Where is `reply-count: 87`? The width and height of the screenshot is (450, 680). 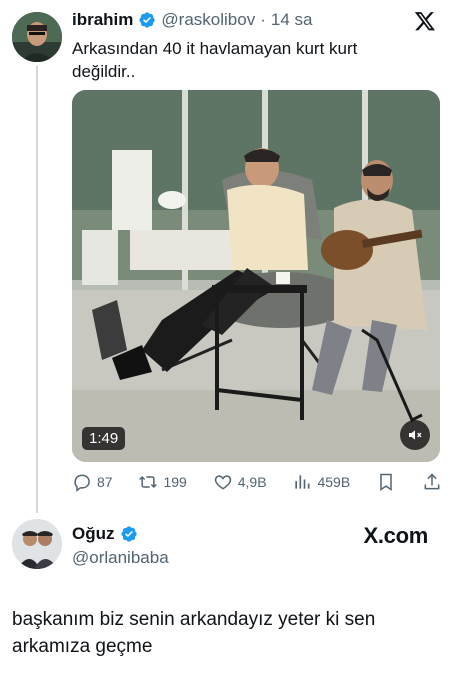 reply-count: 87 is located at coordinates (105, 482).